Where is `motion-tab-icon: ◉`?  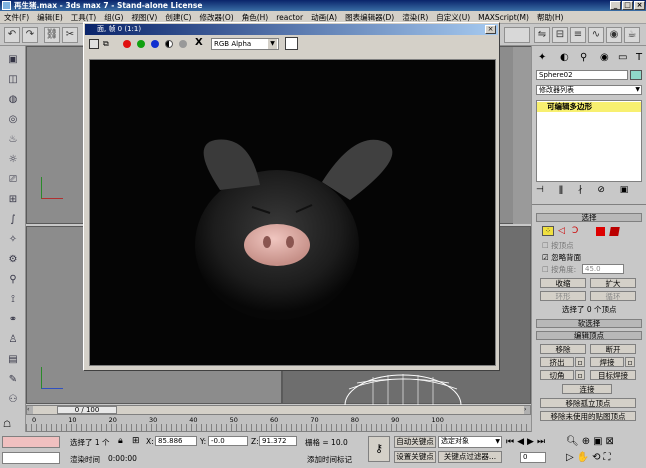
motion-tab-icon: ◉ is located at coordinates (604, 57).